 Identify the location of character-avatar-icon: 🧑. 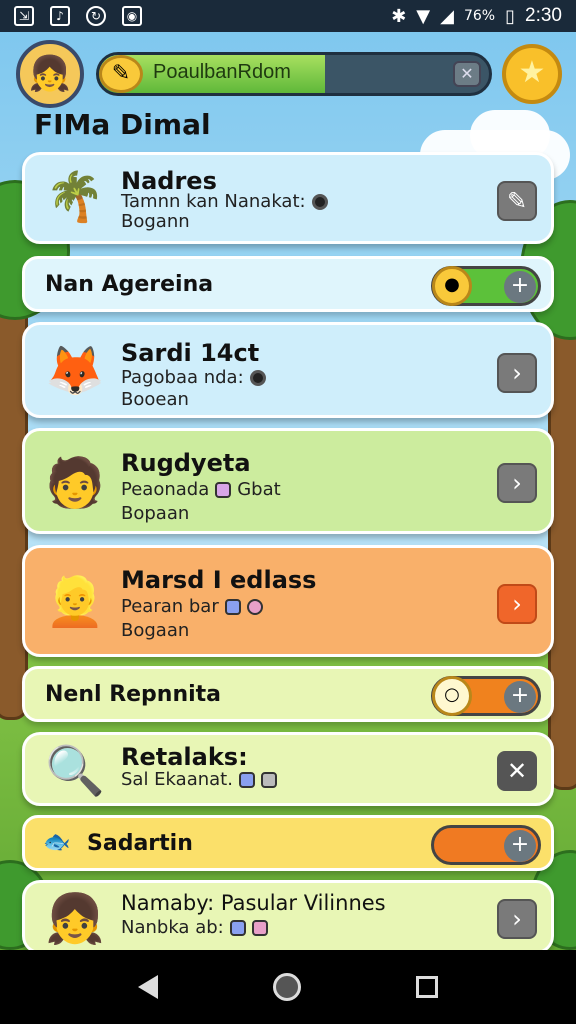
(75, 483).